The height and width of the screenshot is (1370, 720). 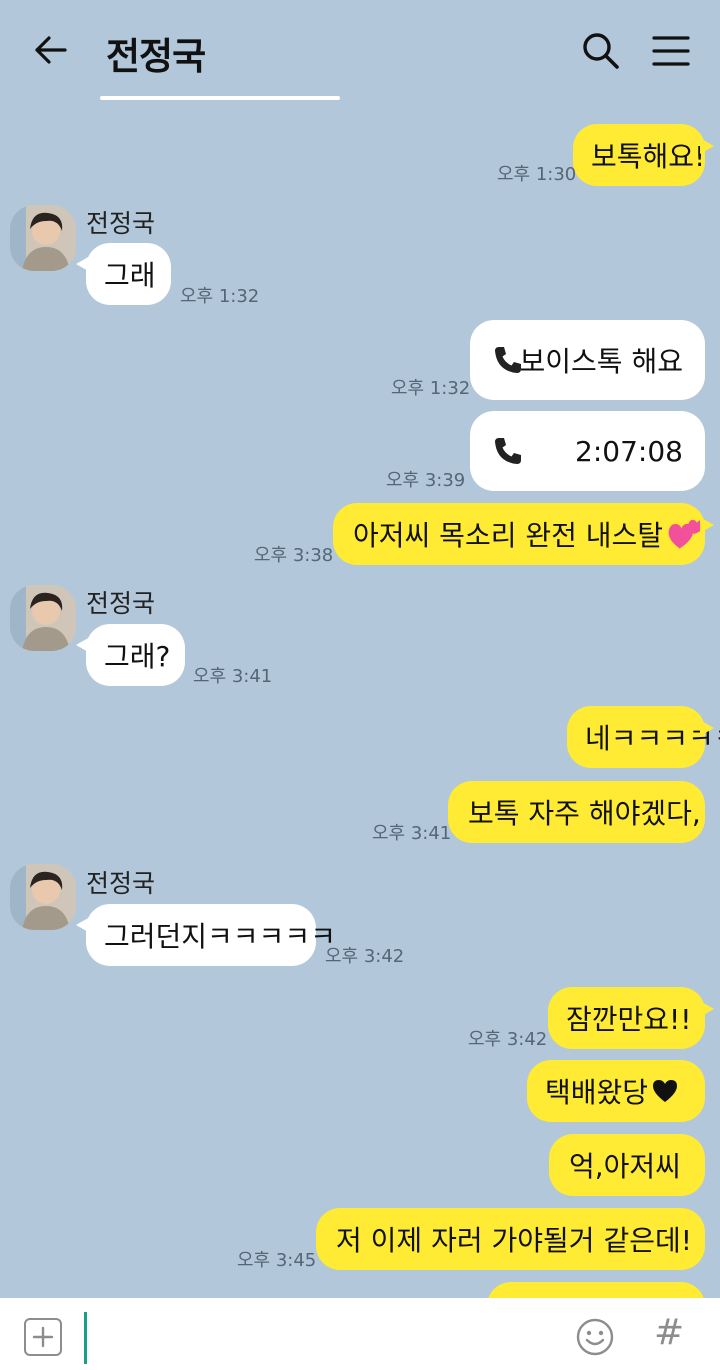 I want to click on message-text: 그래?, so click(x=137, y=656).